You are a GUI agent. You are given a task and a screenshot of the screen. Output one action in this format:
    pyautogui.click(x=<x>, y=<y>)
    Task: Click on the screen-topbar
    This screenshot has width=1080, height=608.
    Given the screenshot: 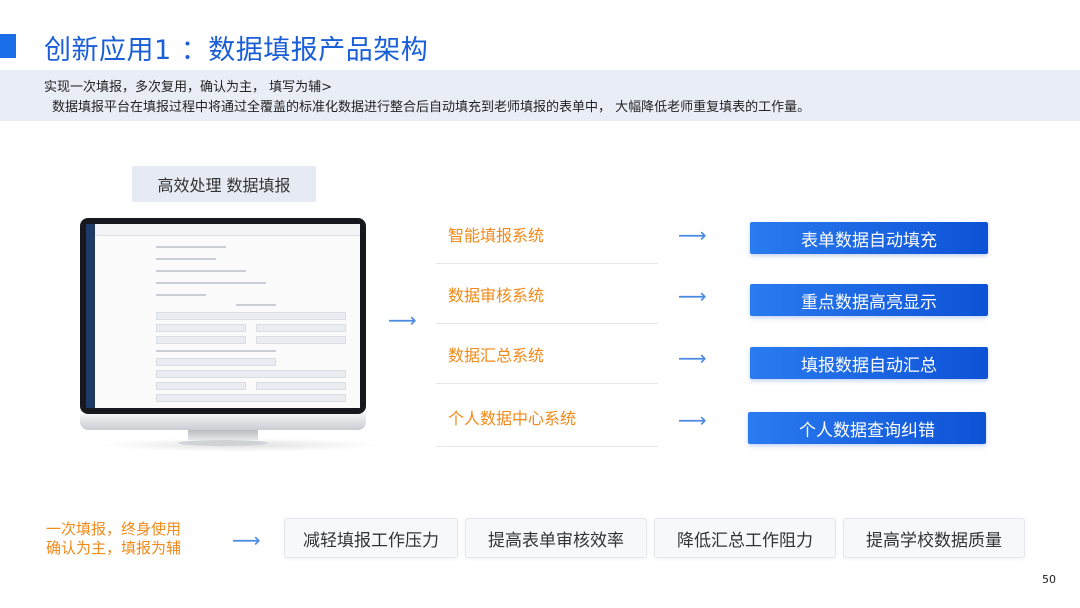 What is the action you would take?
    pyautogui.click(x=227, y=230)
    